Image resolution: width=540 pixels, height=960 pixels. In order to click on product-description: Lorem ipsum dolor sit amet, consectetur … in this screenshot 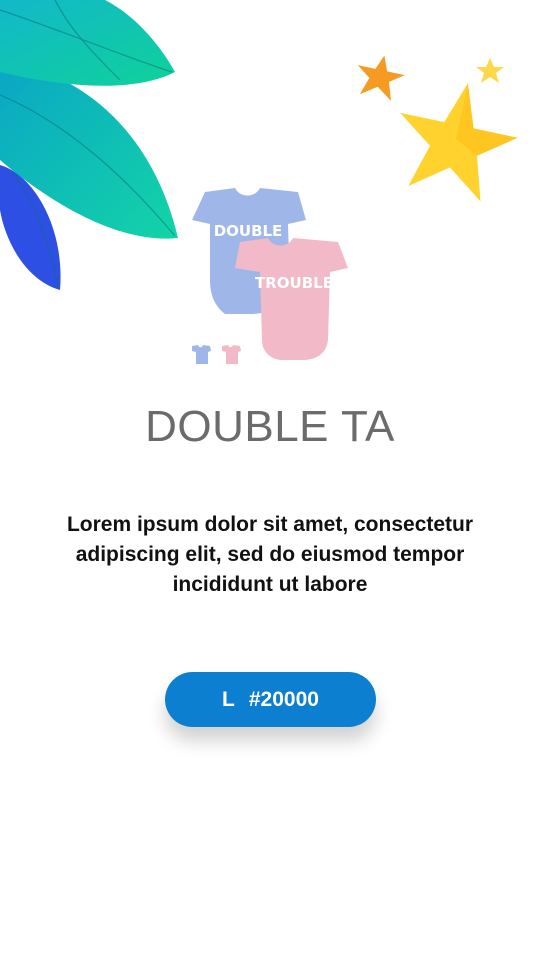, I will do `click(270, 554)`.